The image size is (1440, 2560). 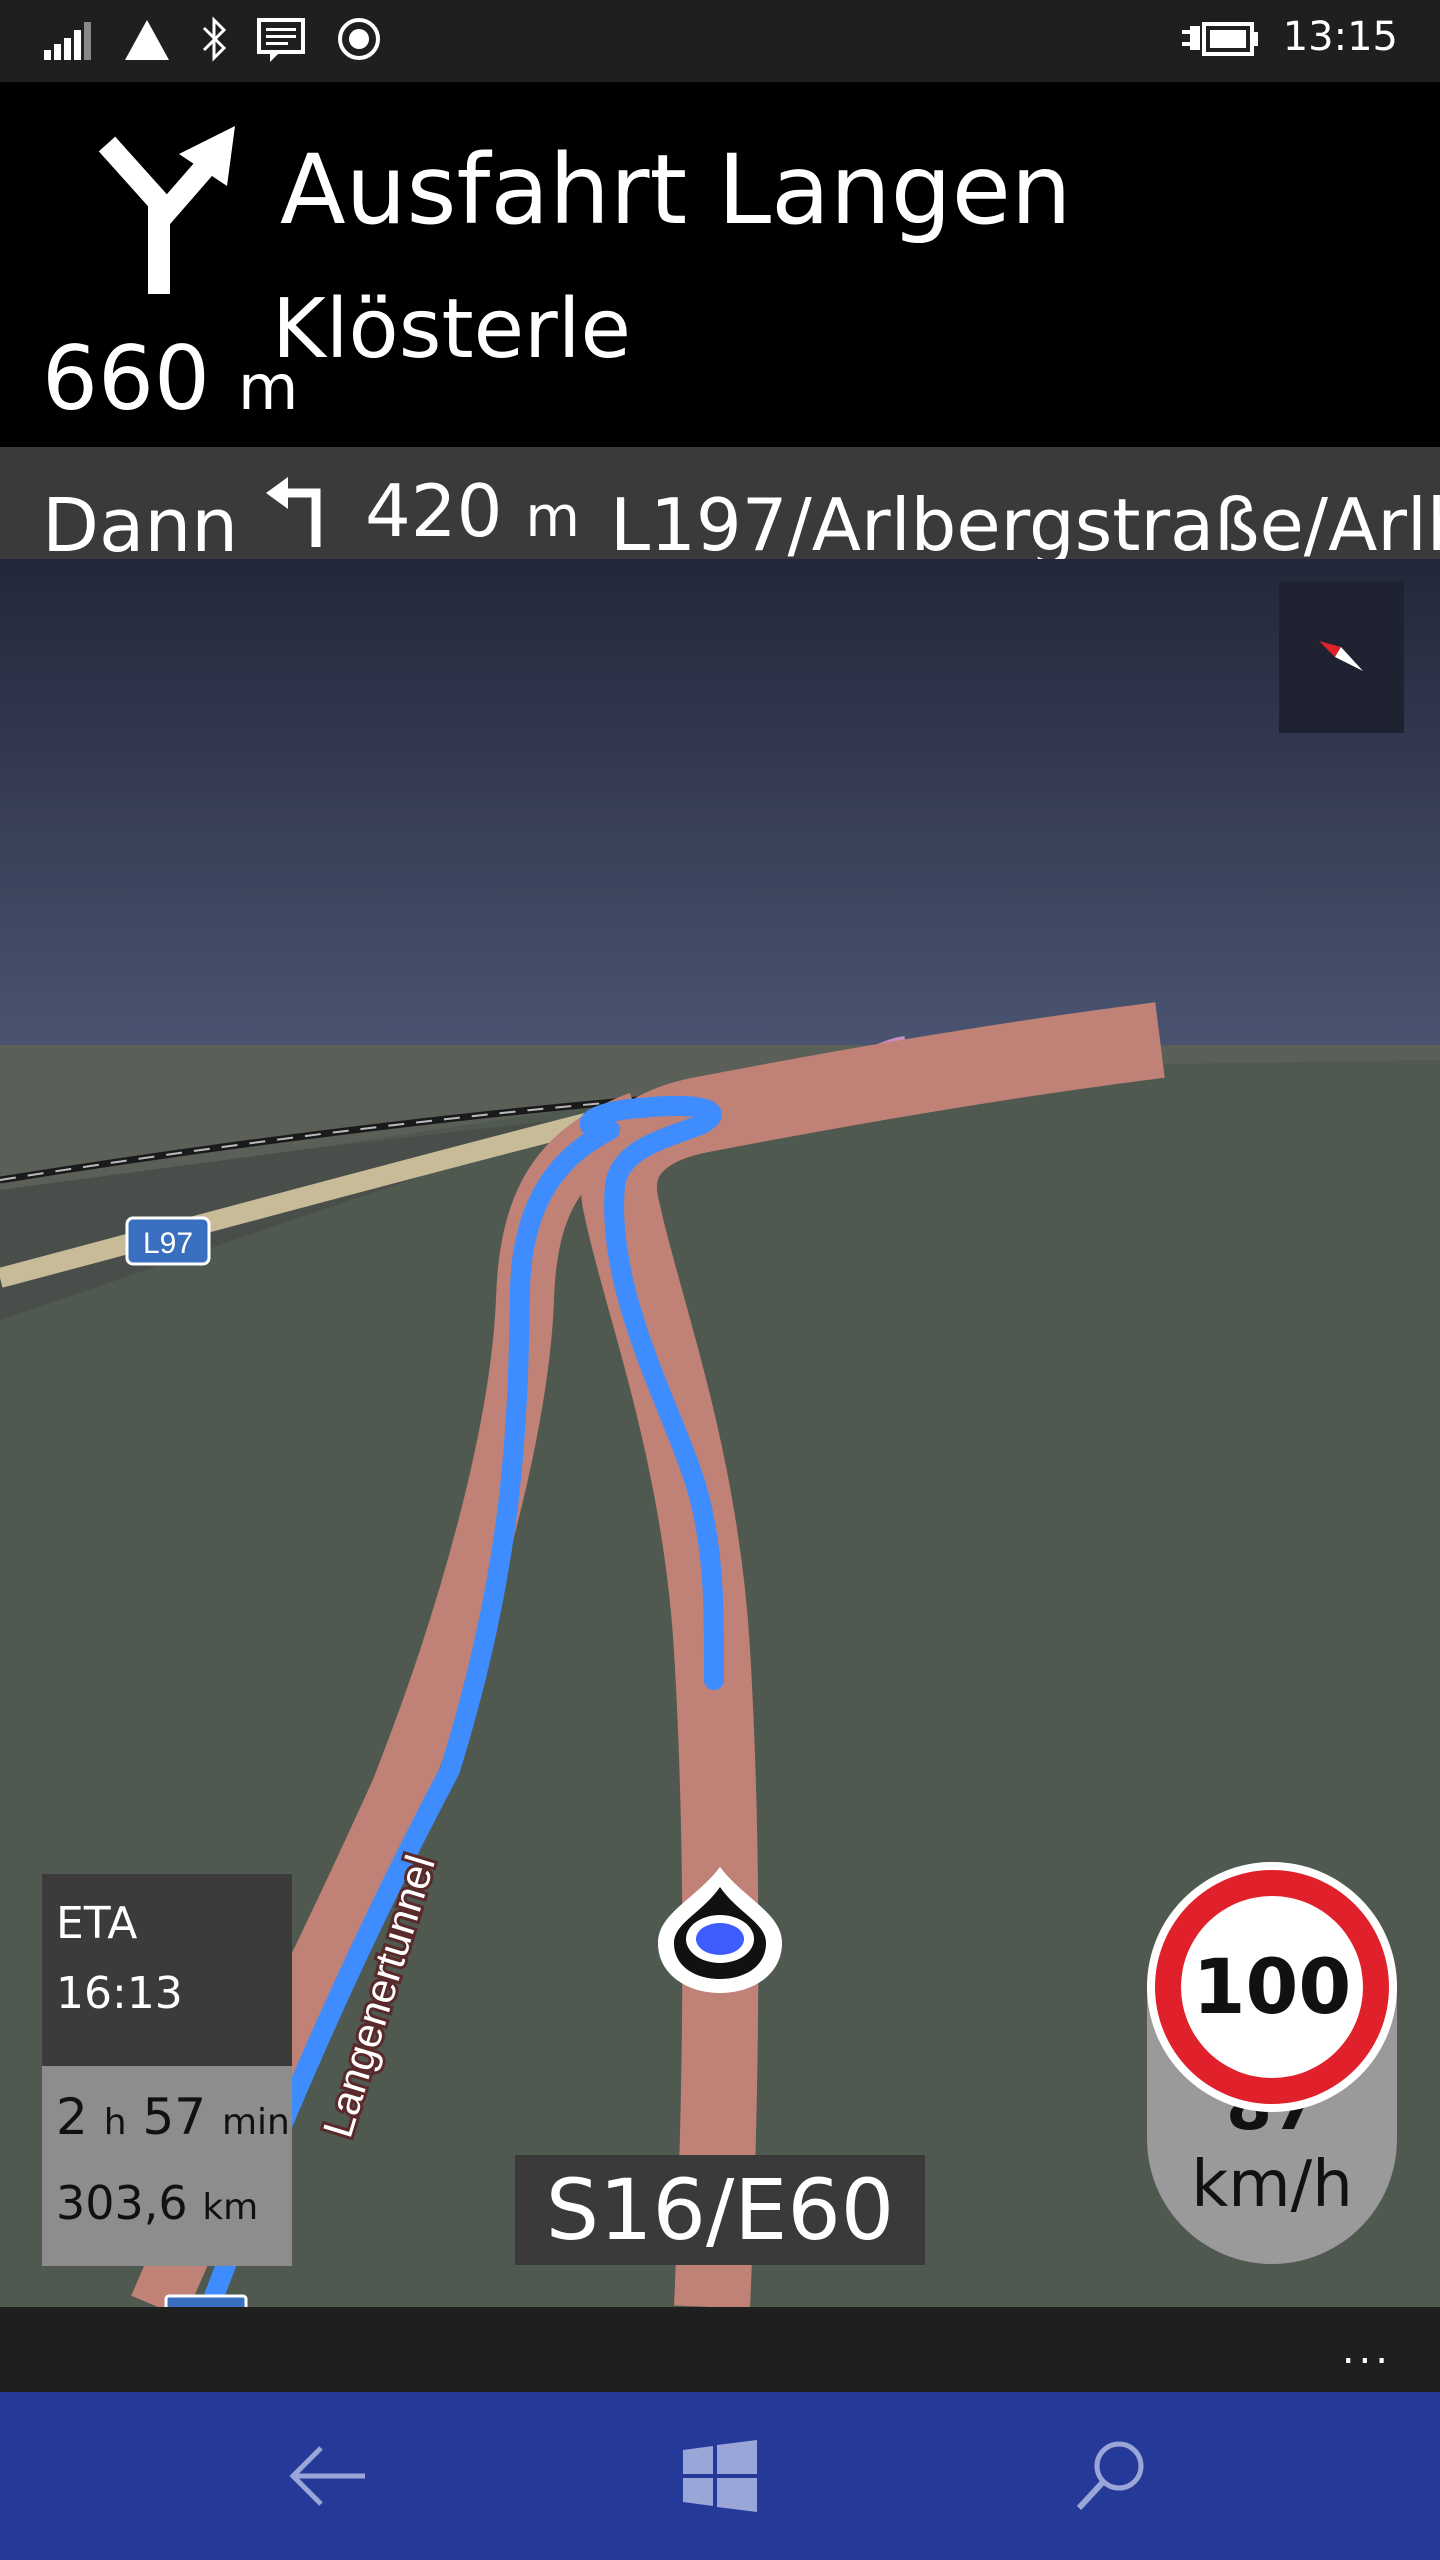 I want to click on maneuver-instruction: Ausfahrt Langen, so click(x=676, y=190).